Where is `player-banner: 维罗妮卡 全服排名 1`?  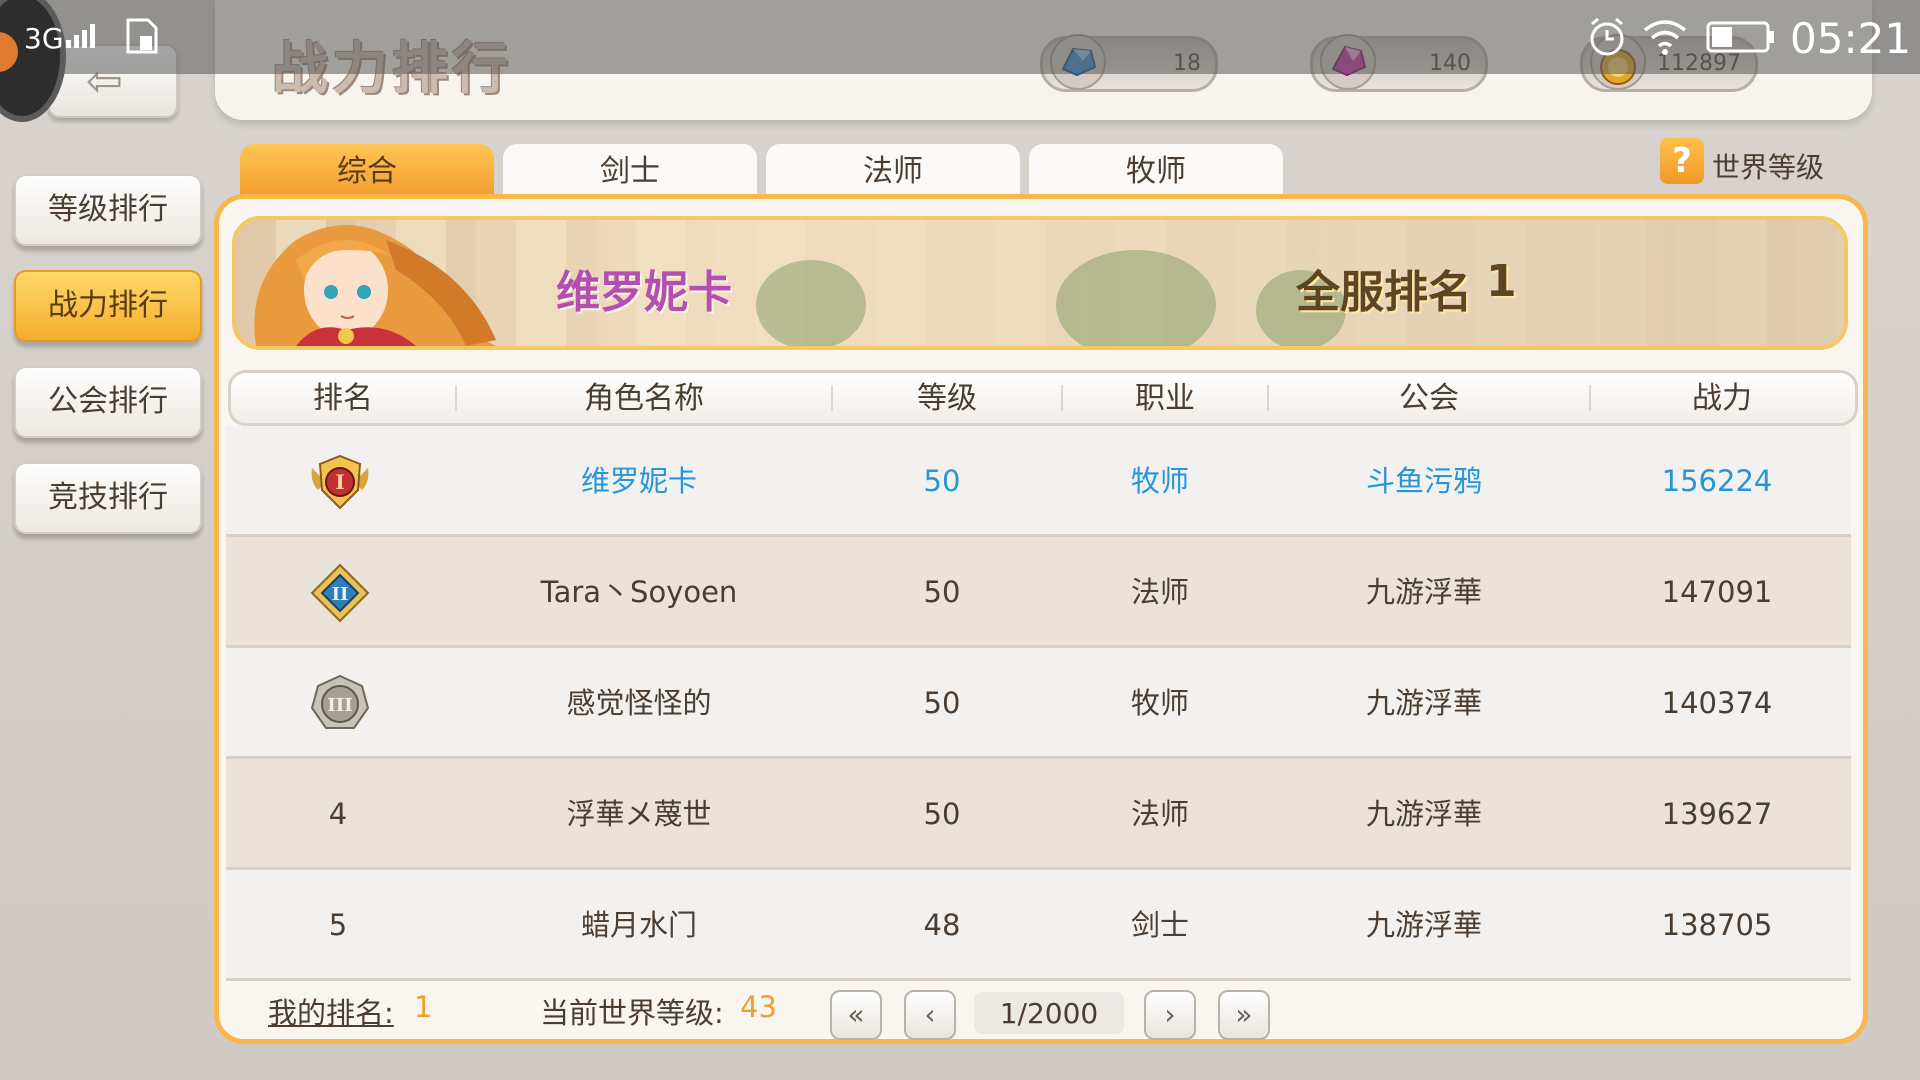 player-banner: 维罗妮卡 全服排名 1 is located at coordinates (1040, 283).